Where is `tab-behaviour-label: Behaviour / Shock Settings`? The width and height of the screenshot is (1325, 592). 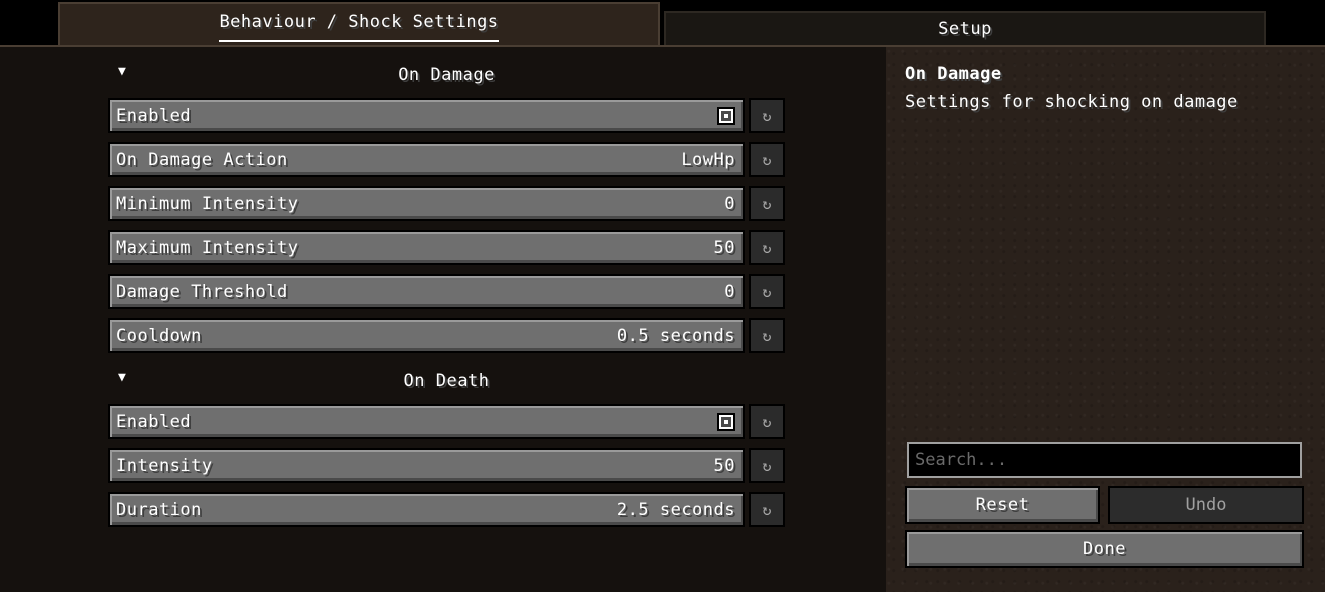
tab-behaviour-label: Behaviour / Shock Settings is located at coordinates (359, 28).